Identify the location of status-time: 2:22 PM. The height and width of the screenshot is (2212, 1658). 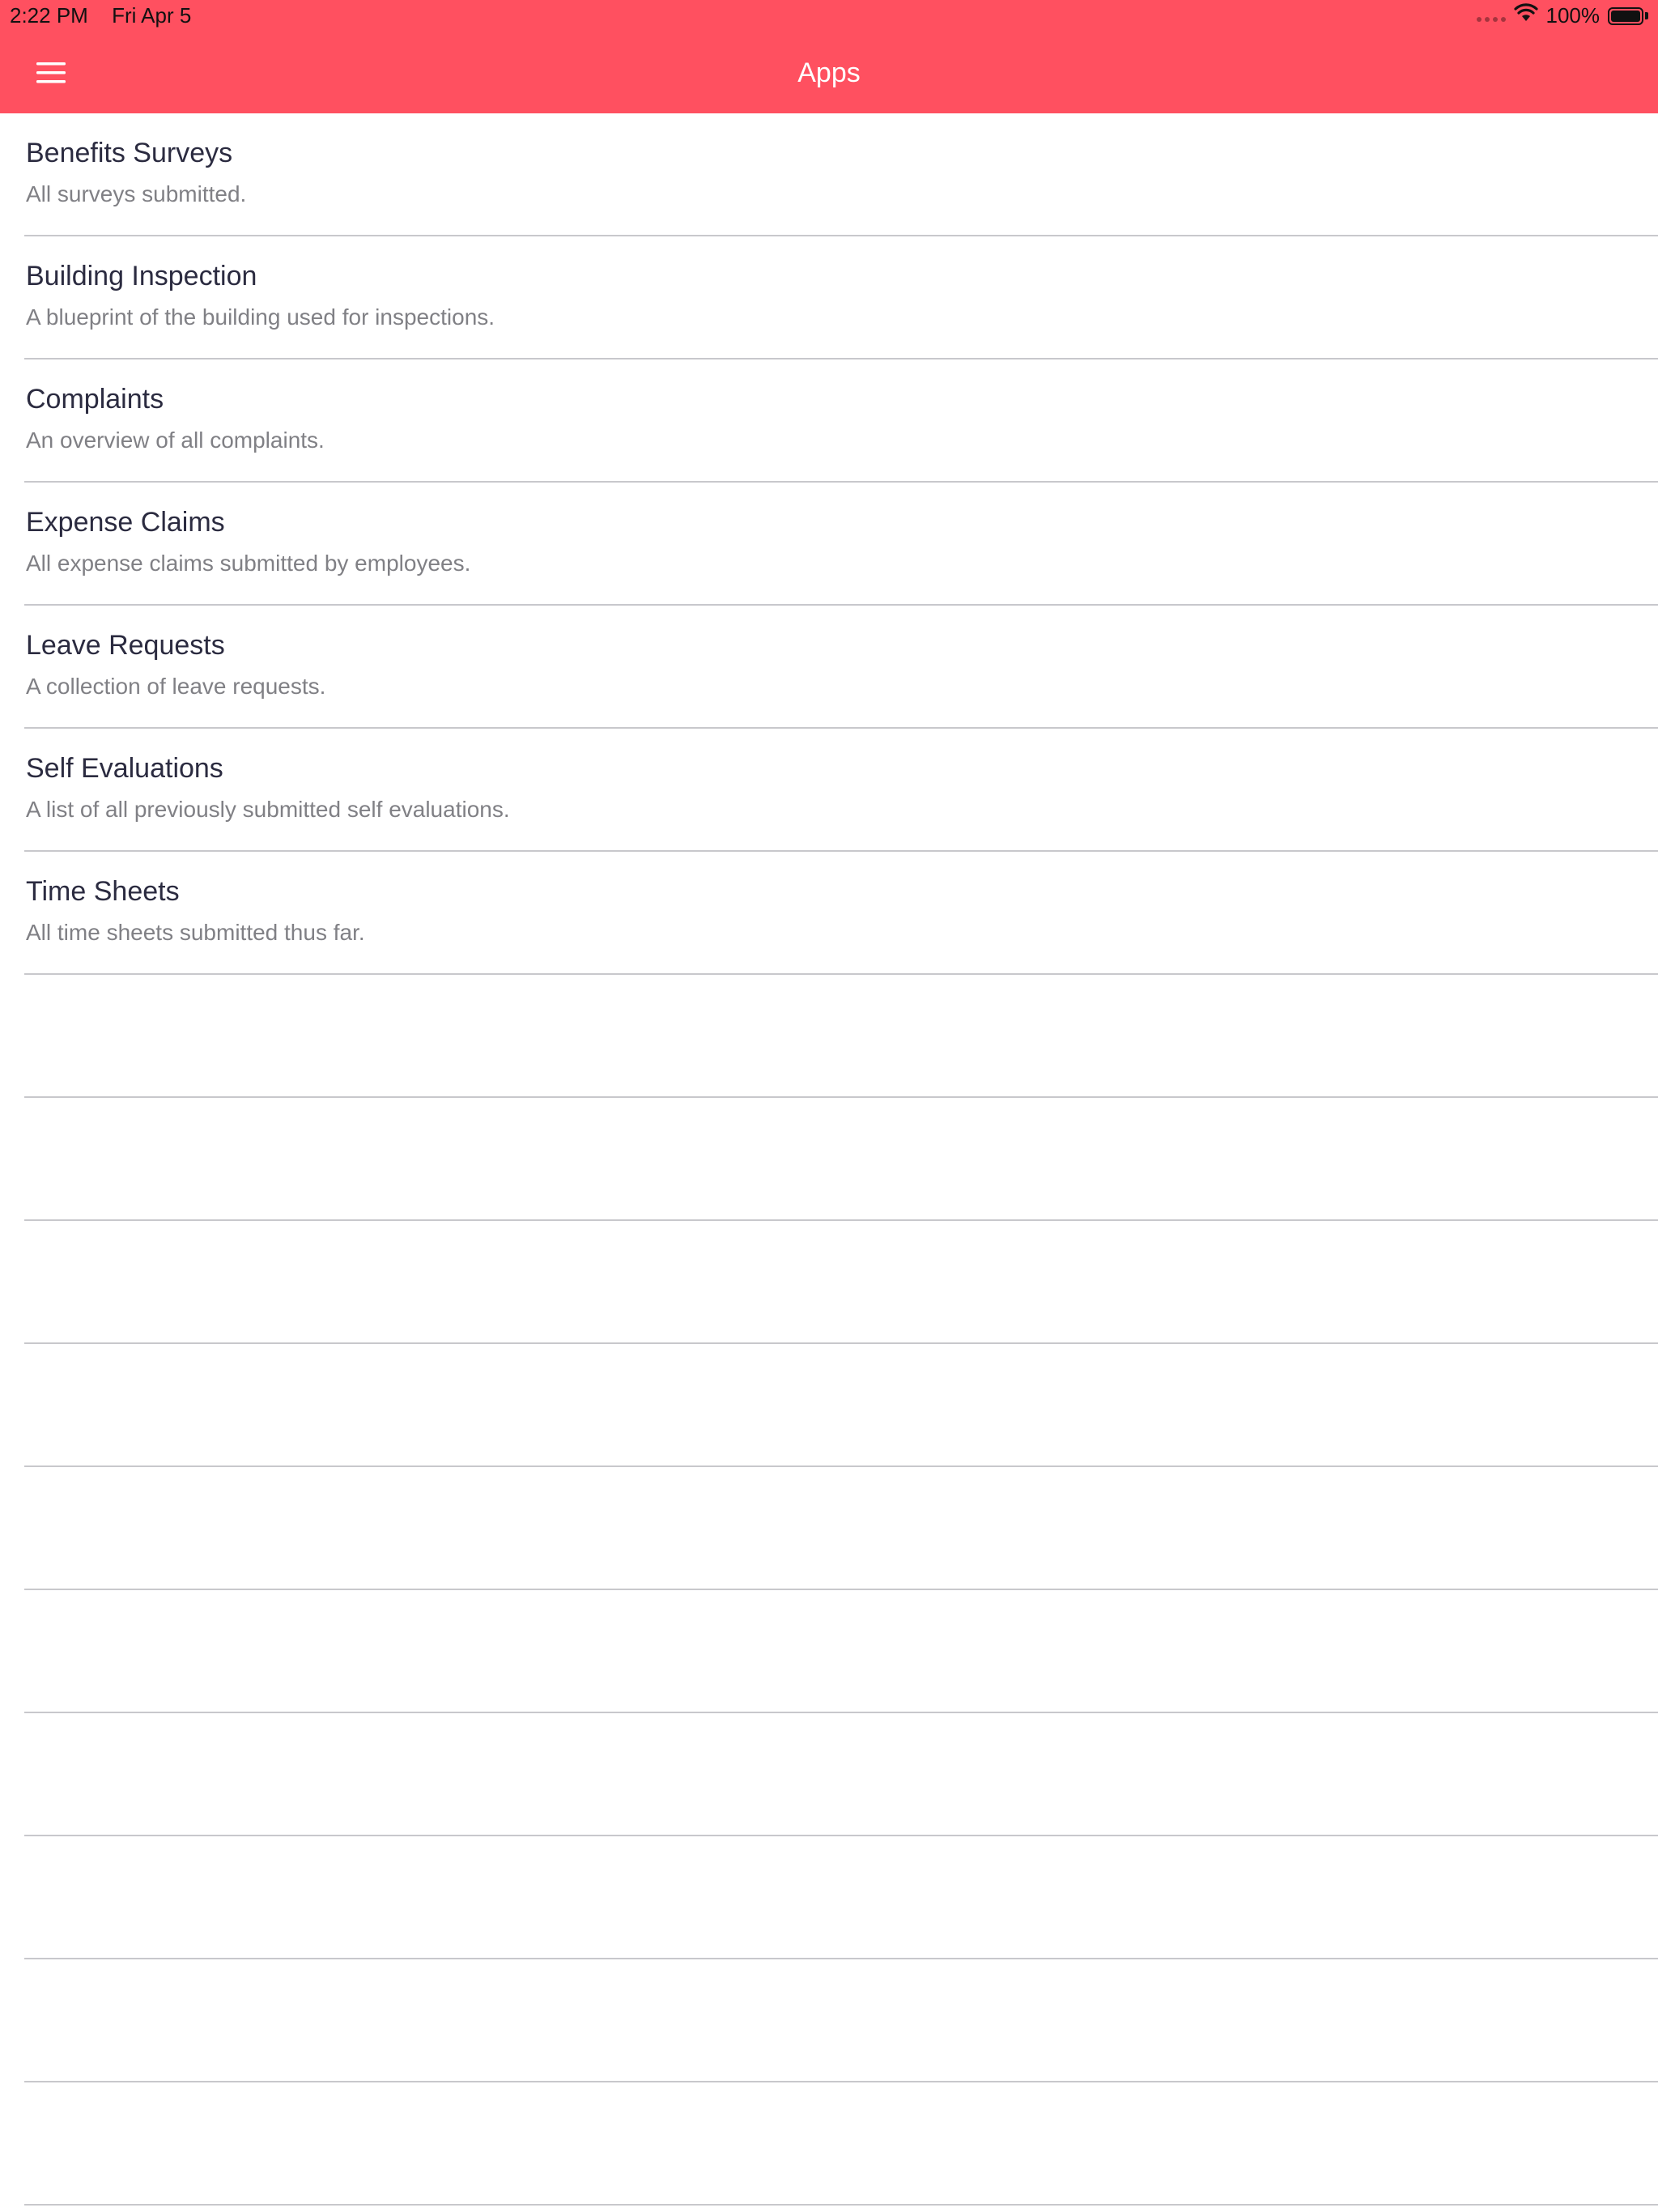
(49, 16).